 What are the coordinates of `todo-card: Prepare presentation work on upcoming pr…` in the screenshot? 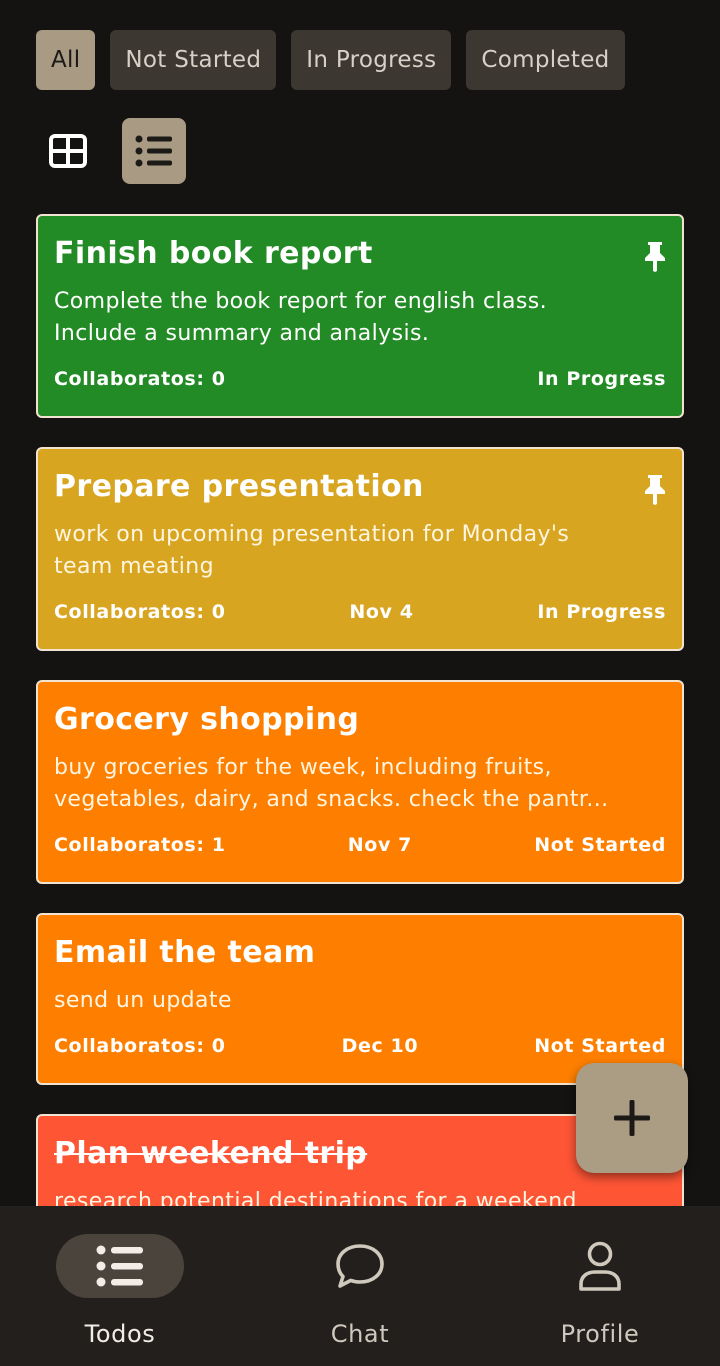 It's located at (360, 549).